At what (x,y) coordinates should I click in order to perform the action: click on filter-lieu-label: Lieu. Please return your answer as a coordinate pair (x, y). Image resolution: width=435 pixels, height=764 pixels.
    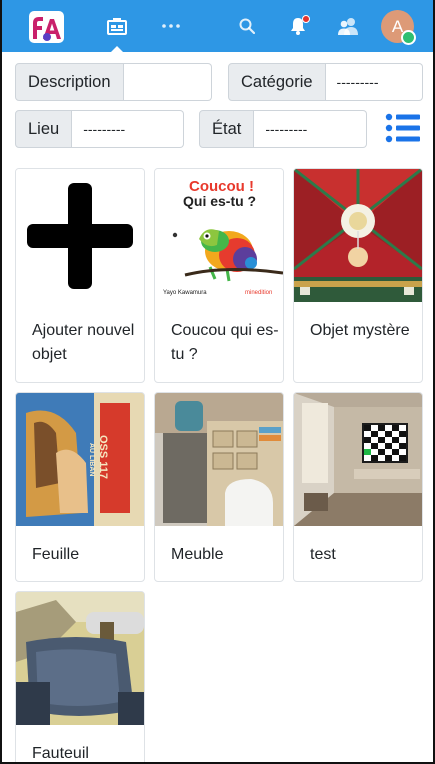
    Looking at the image, I should click on (44, 129).